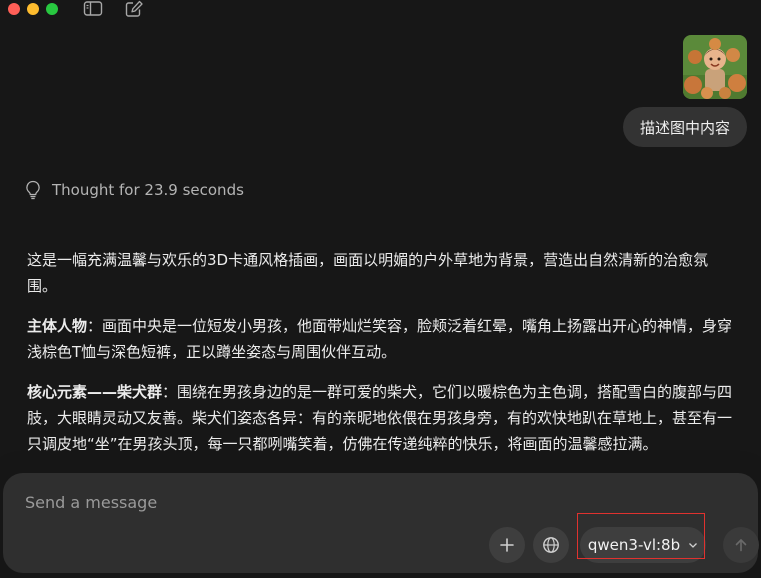 The height and width of the screenshot is (578, 761). I want to click on thought-toggle: Thought for 23.9 seconds, so click(134, 190).